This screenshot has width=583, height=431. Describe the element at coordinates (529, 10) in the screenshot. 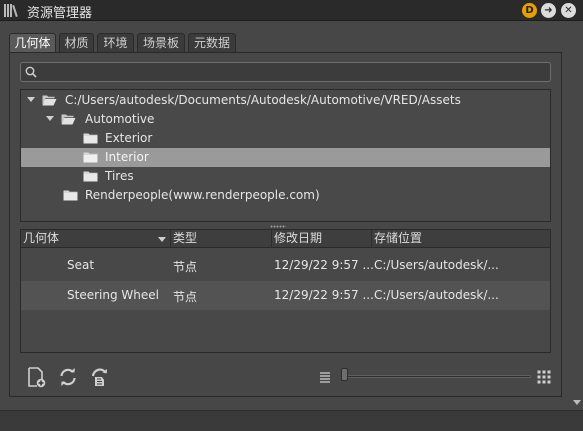

I see `d-badge-icon: D` at that location.